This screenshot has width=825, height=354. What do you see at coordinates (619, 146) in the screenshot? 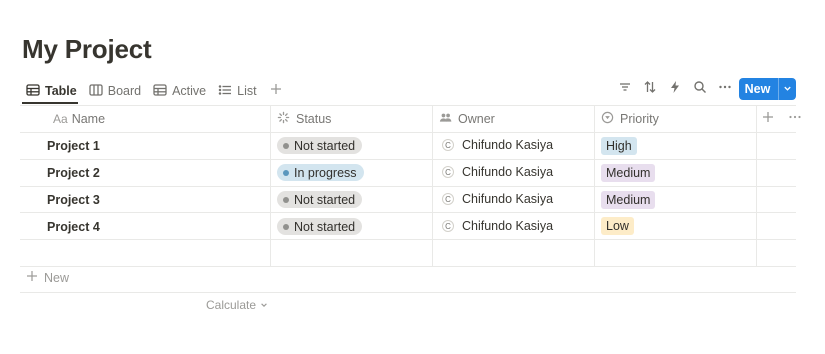
I see `priority-tag: High` at bounding box center [619, 146].